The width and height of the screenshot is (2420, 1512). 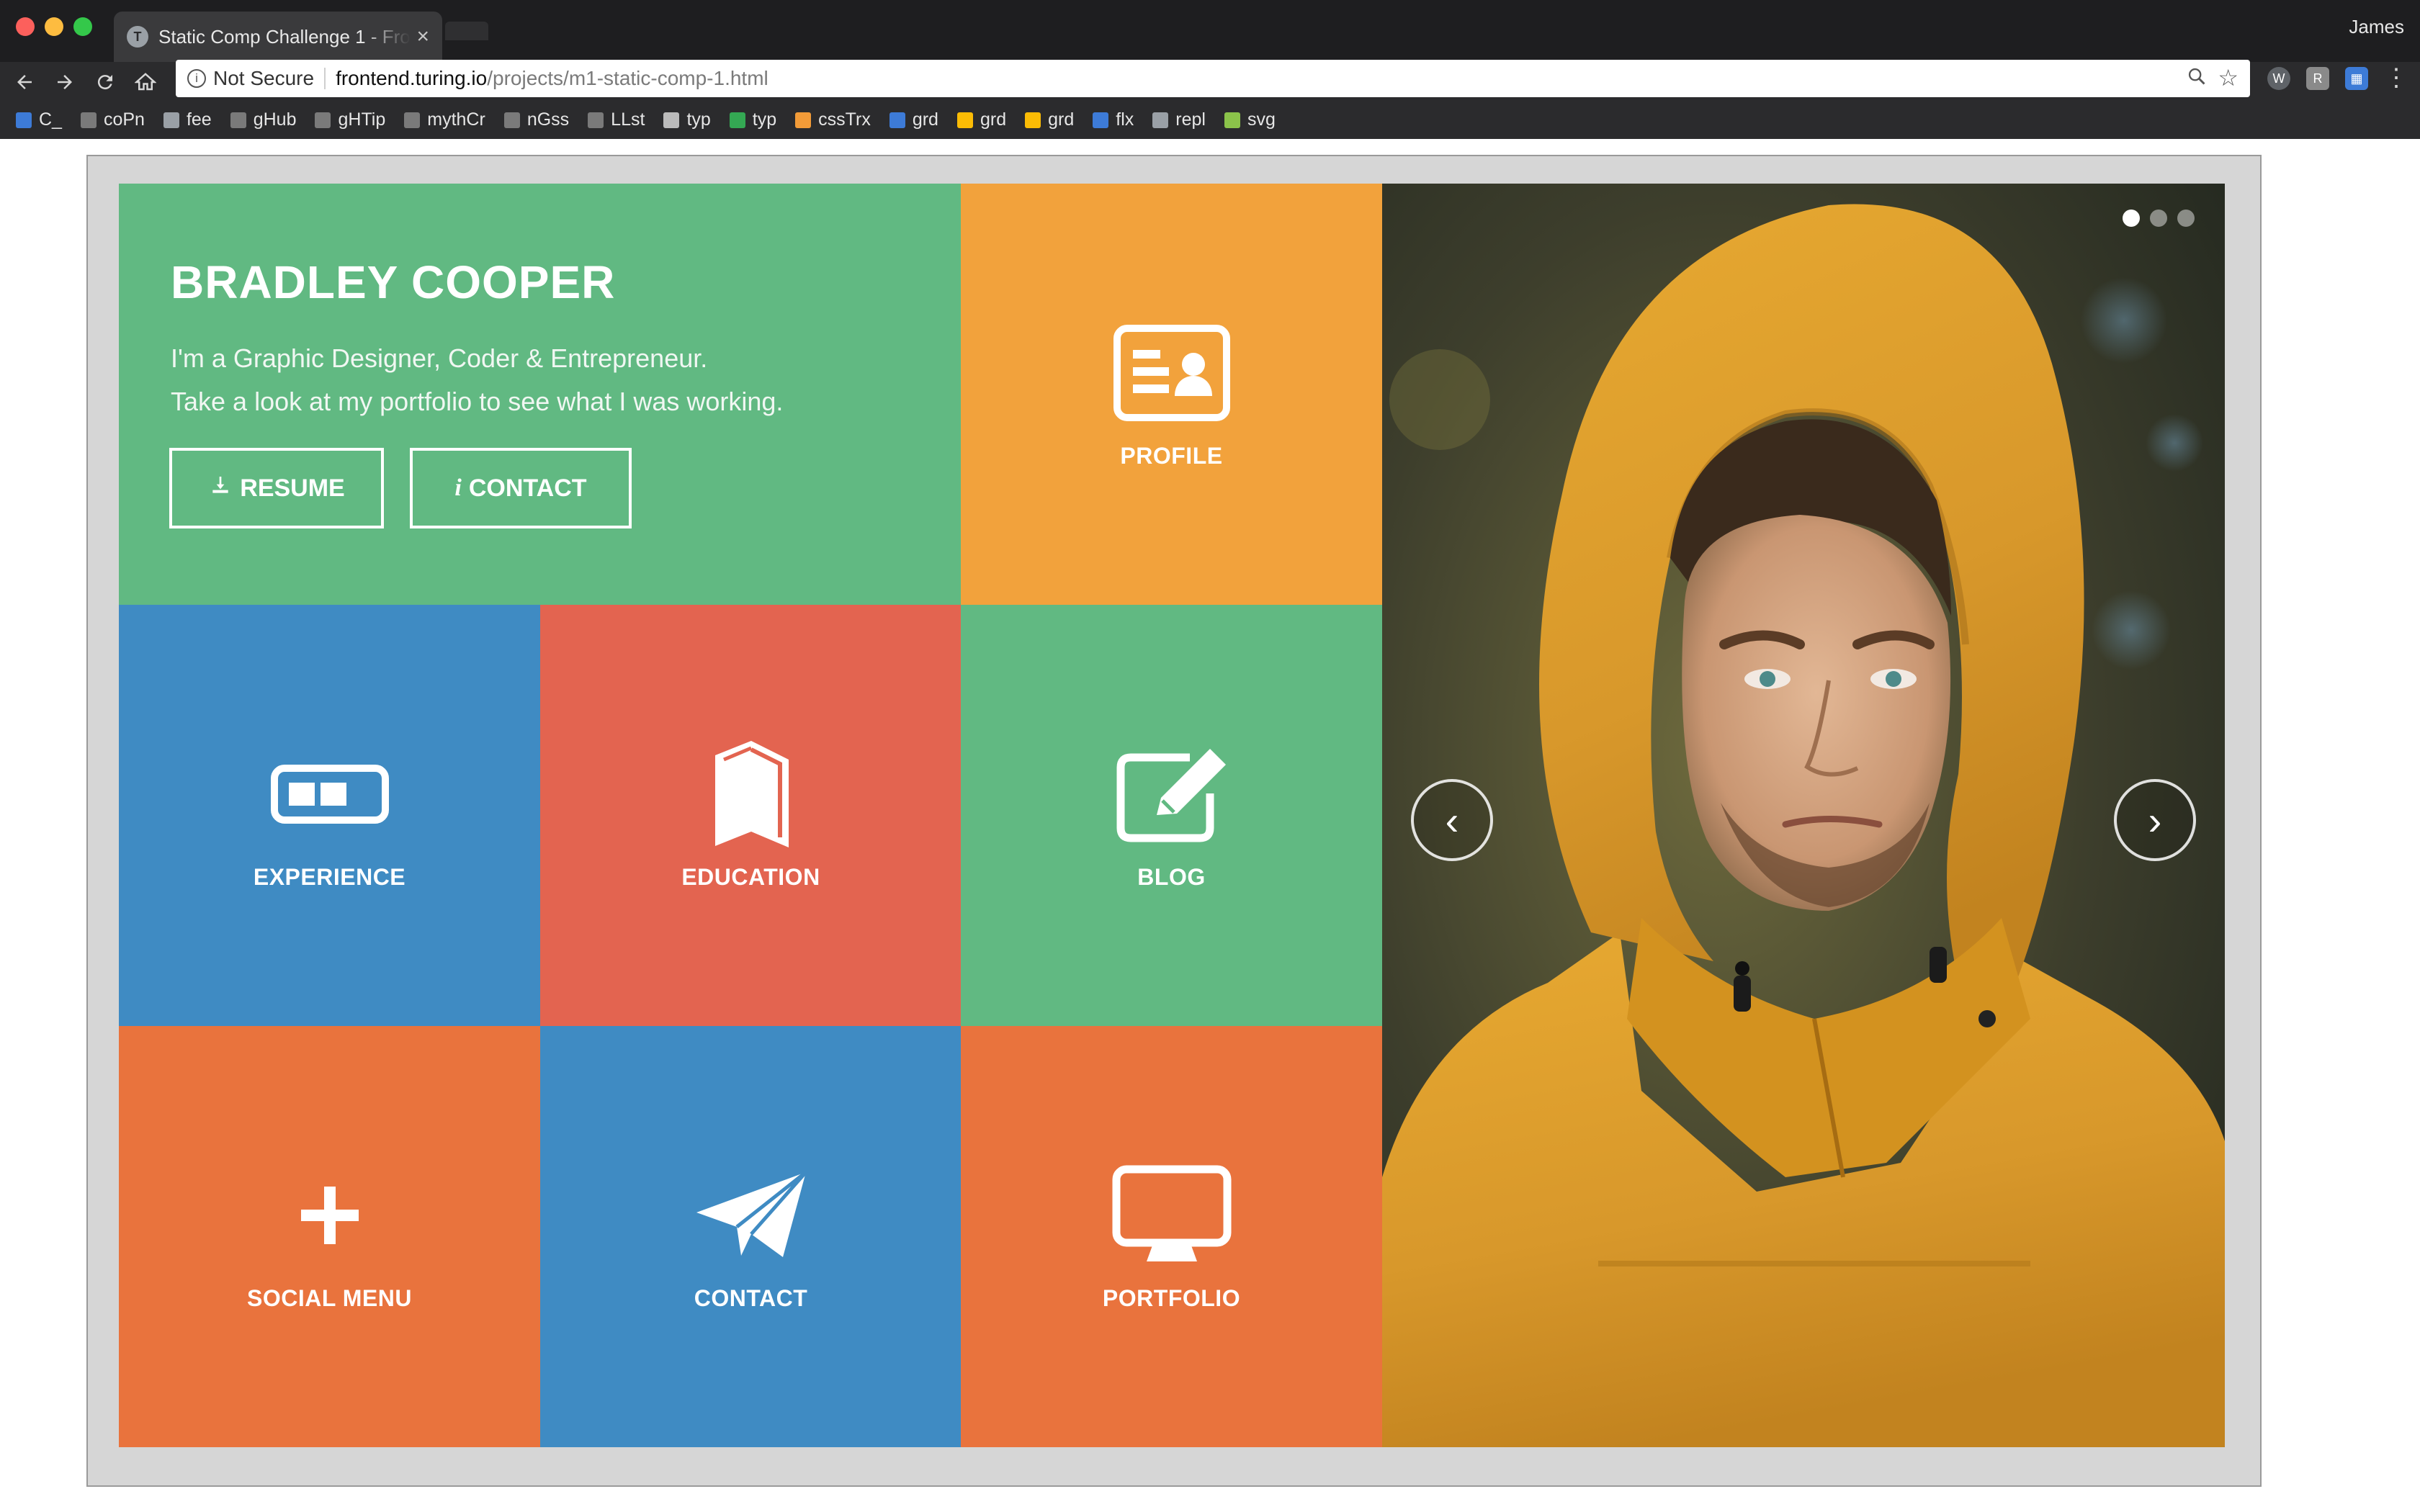 I want to click on arrow-left-icon, so click(x=25, y=82).